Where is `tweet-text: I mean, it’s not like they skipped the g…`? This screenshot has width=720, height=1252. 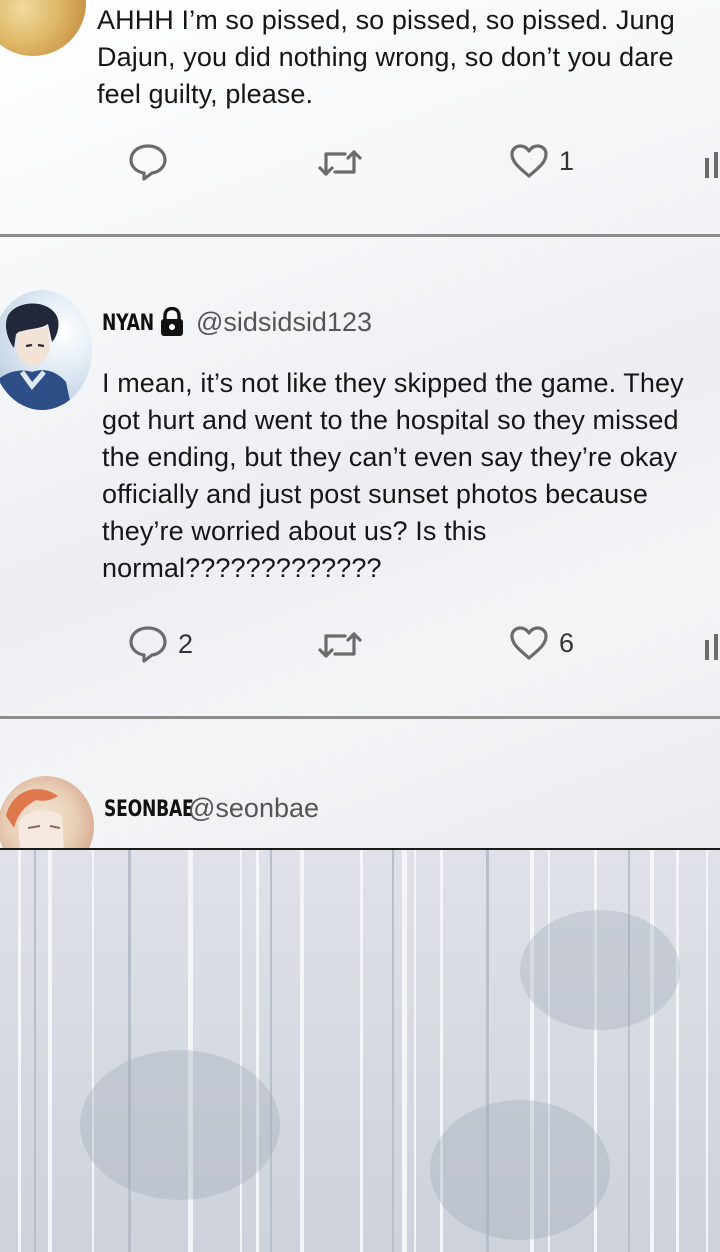 tweet-text: I mean, it’s not like they skipped the g… is located at coordinates (393, 475).